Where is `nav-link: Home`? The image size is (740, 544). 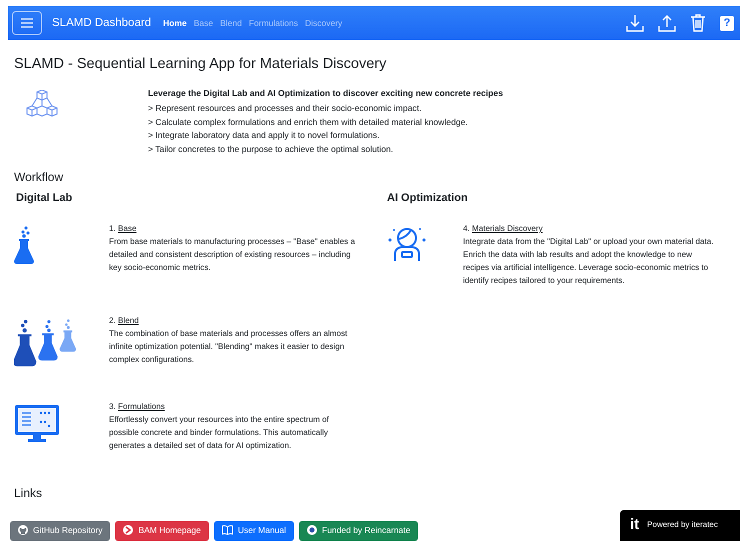
nav-link: Home is located at coordinates (175, 23).